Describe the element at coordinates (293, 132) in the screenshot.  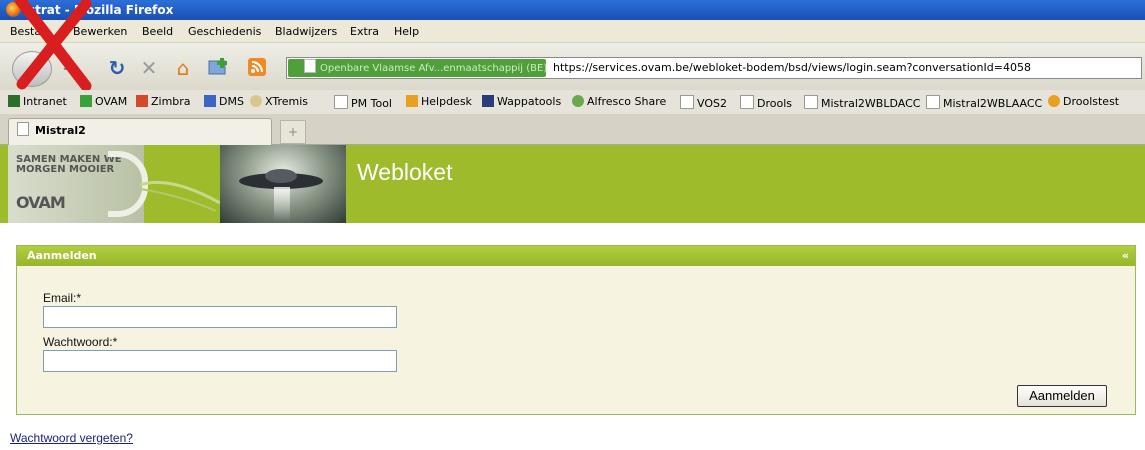
I see `new-tab-button: +` at that location.